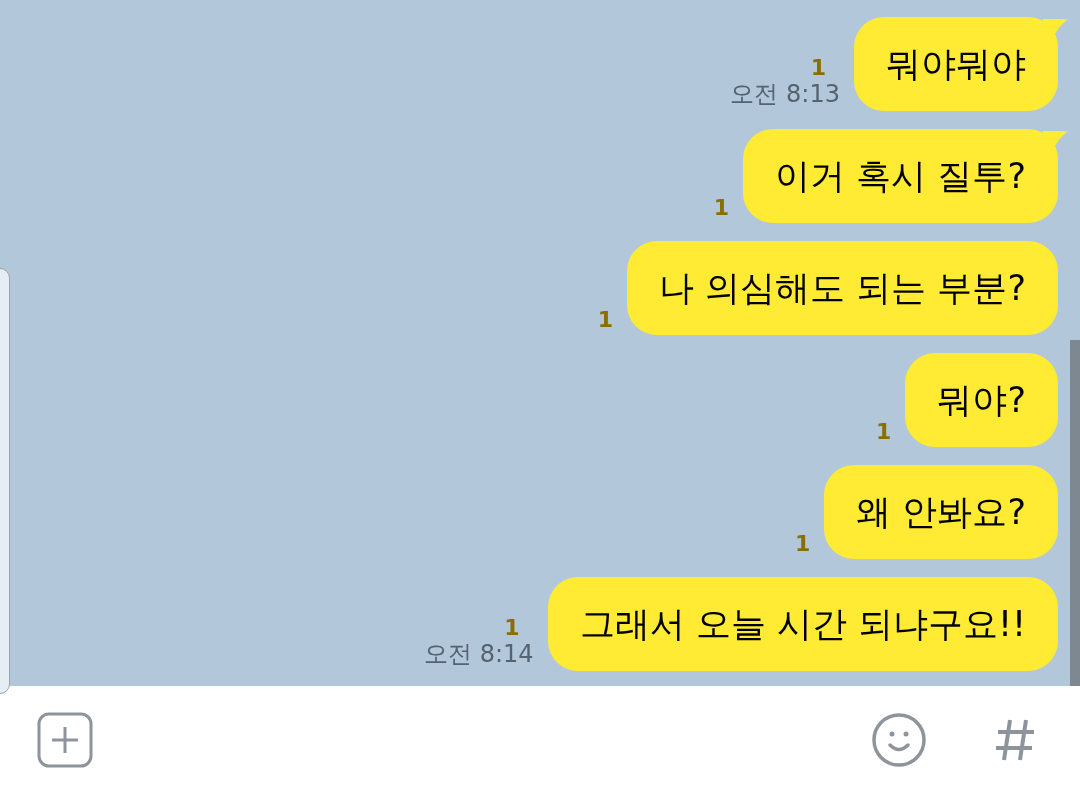 This screenshot has height=794, width=1080. I want to click on add-icon, so click(65, 740).